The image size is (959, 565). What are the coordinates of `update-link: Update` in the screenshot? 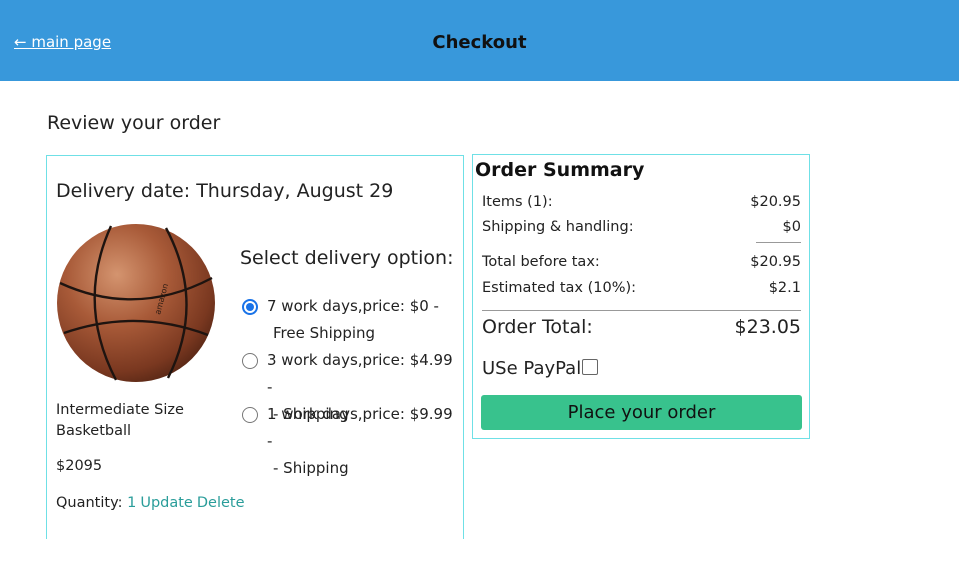 It's located at (166, 503).